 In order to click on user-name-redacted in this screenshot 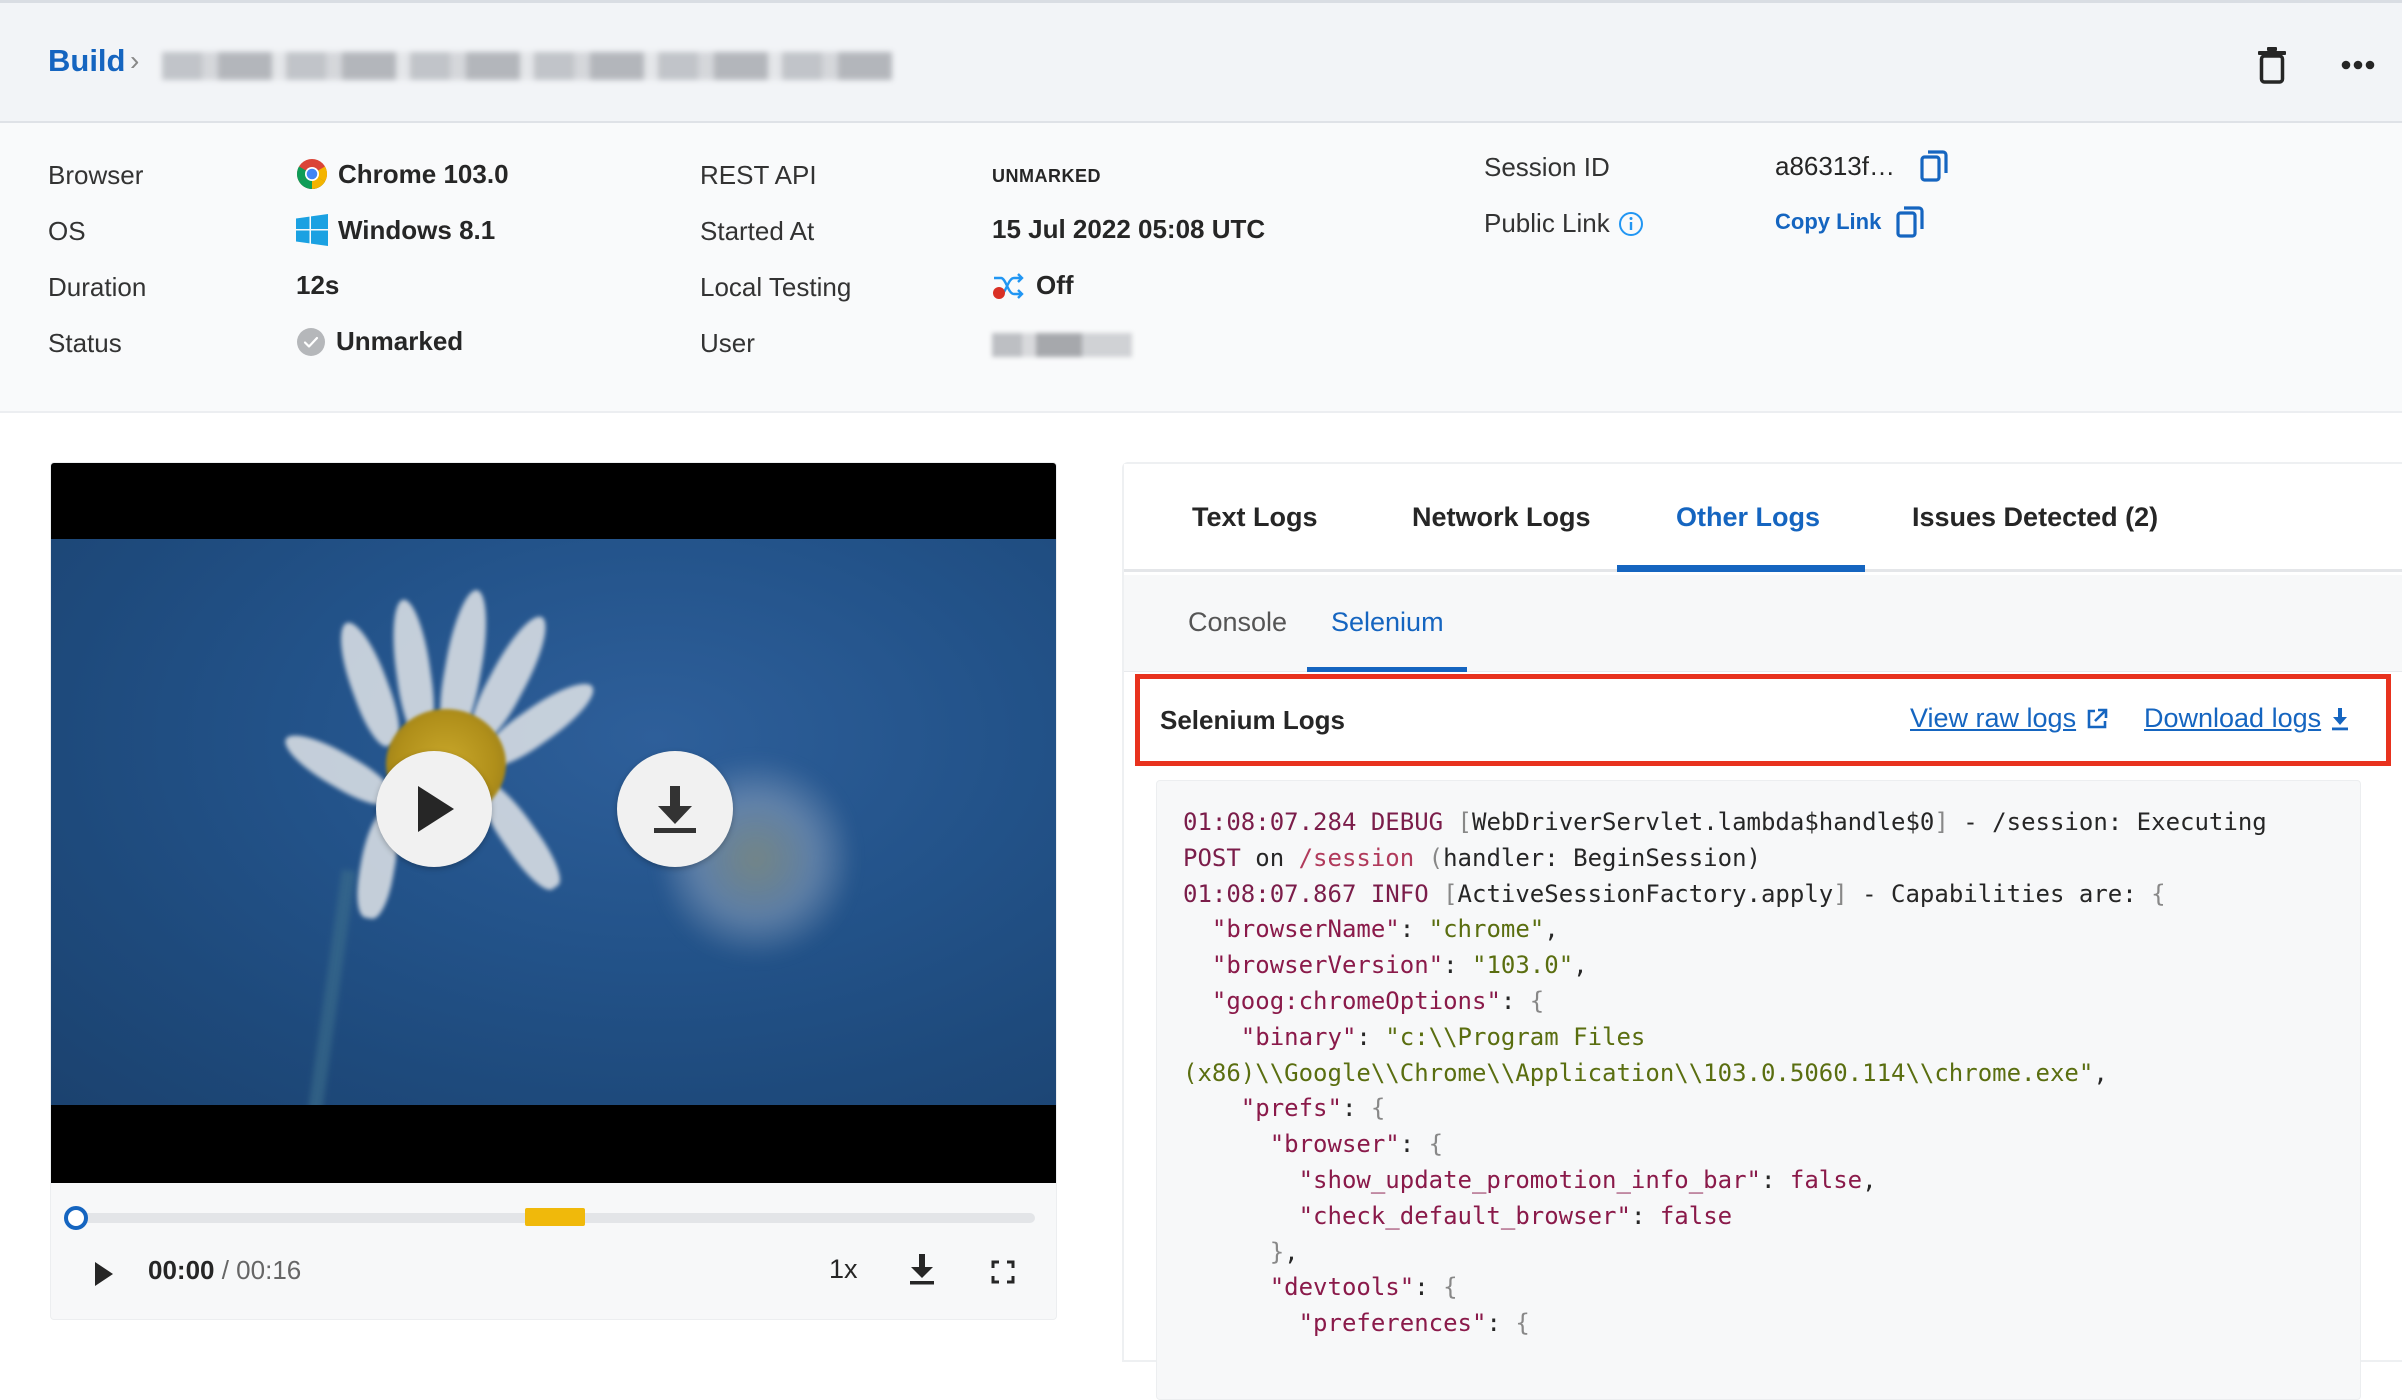, I will do `click(1062, 345)`.